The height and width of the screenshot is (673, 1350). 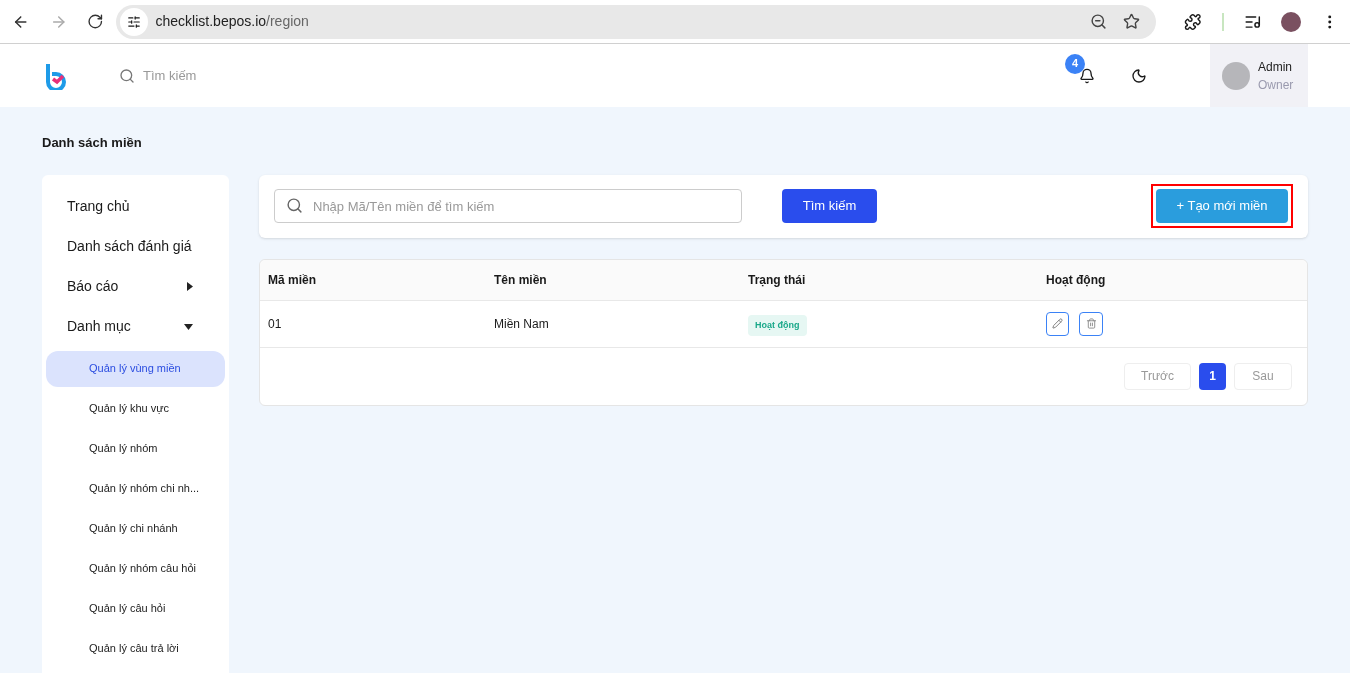 I want to click on sidebar-subitem: Quản lý câu hỏi, so click(x=135, y=608).